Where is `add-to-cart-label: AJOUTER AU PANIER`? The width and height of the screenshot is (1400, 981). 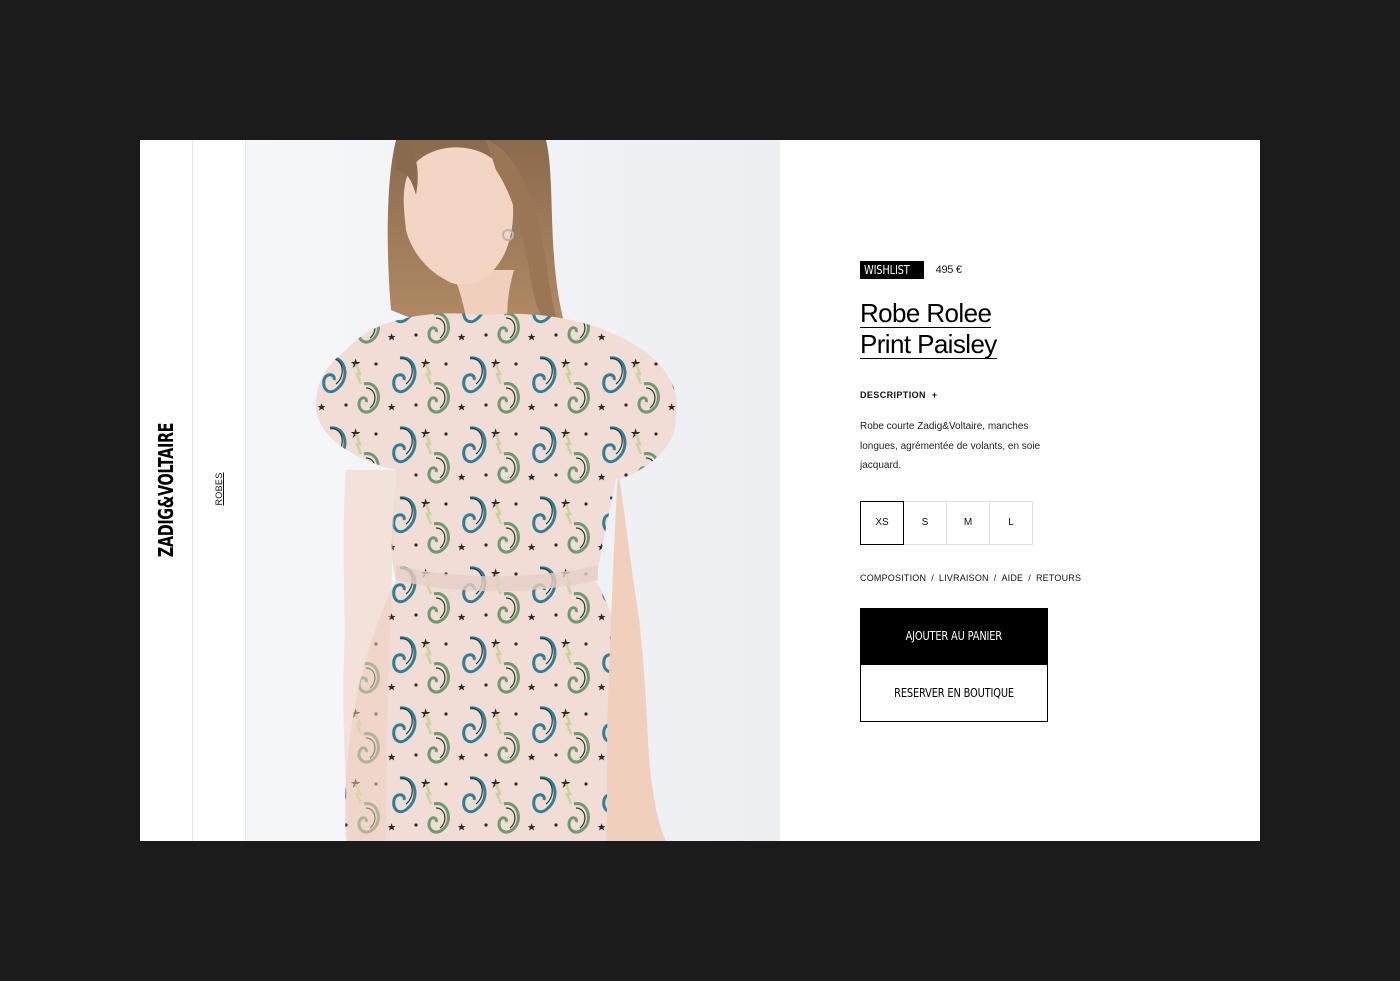
add-to-cart-label: AJOUTER AU PANIER is located at coordinates (954, 636).